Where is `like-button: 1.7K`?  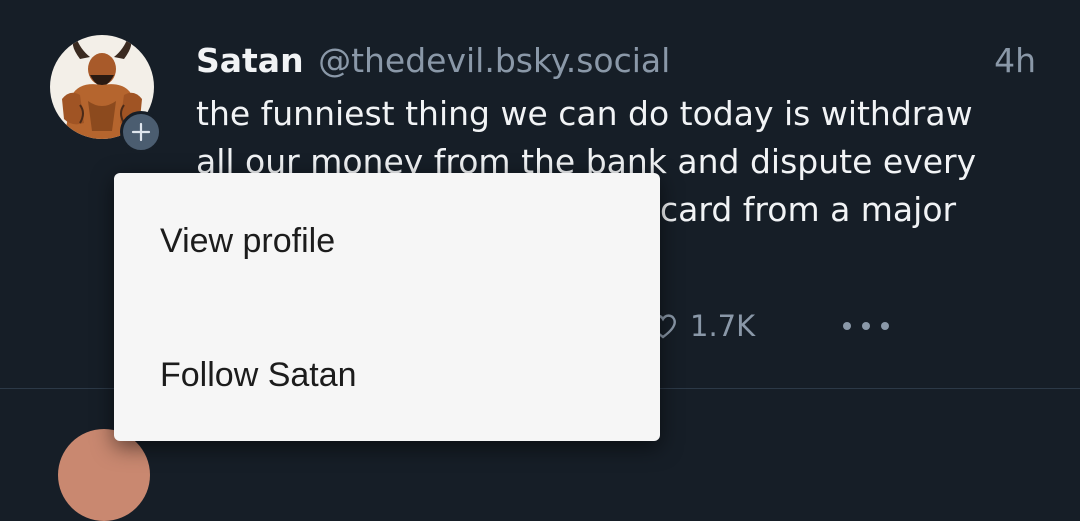
like-button: 1.7K is located at coordinates (701, 326).